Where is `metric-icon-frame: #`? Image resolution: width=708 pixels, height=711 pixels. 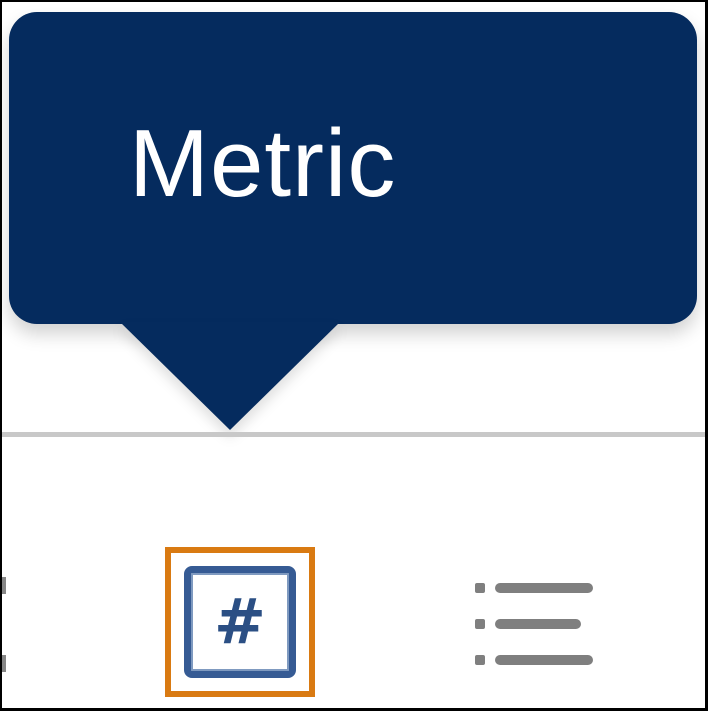 metric-icon-frame: # is located at coordinates (240, 622).